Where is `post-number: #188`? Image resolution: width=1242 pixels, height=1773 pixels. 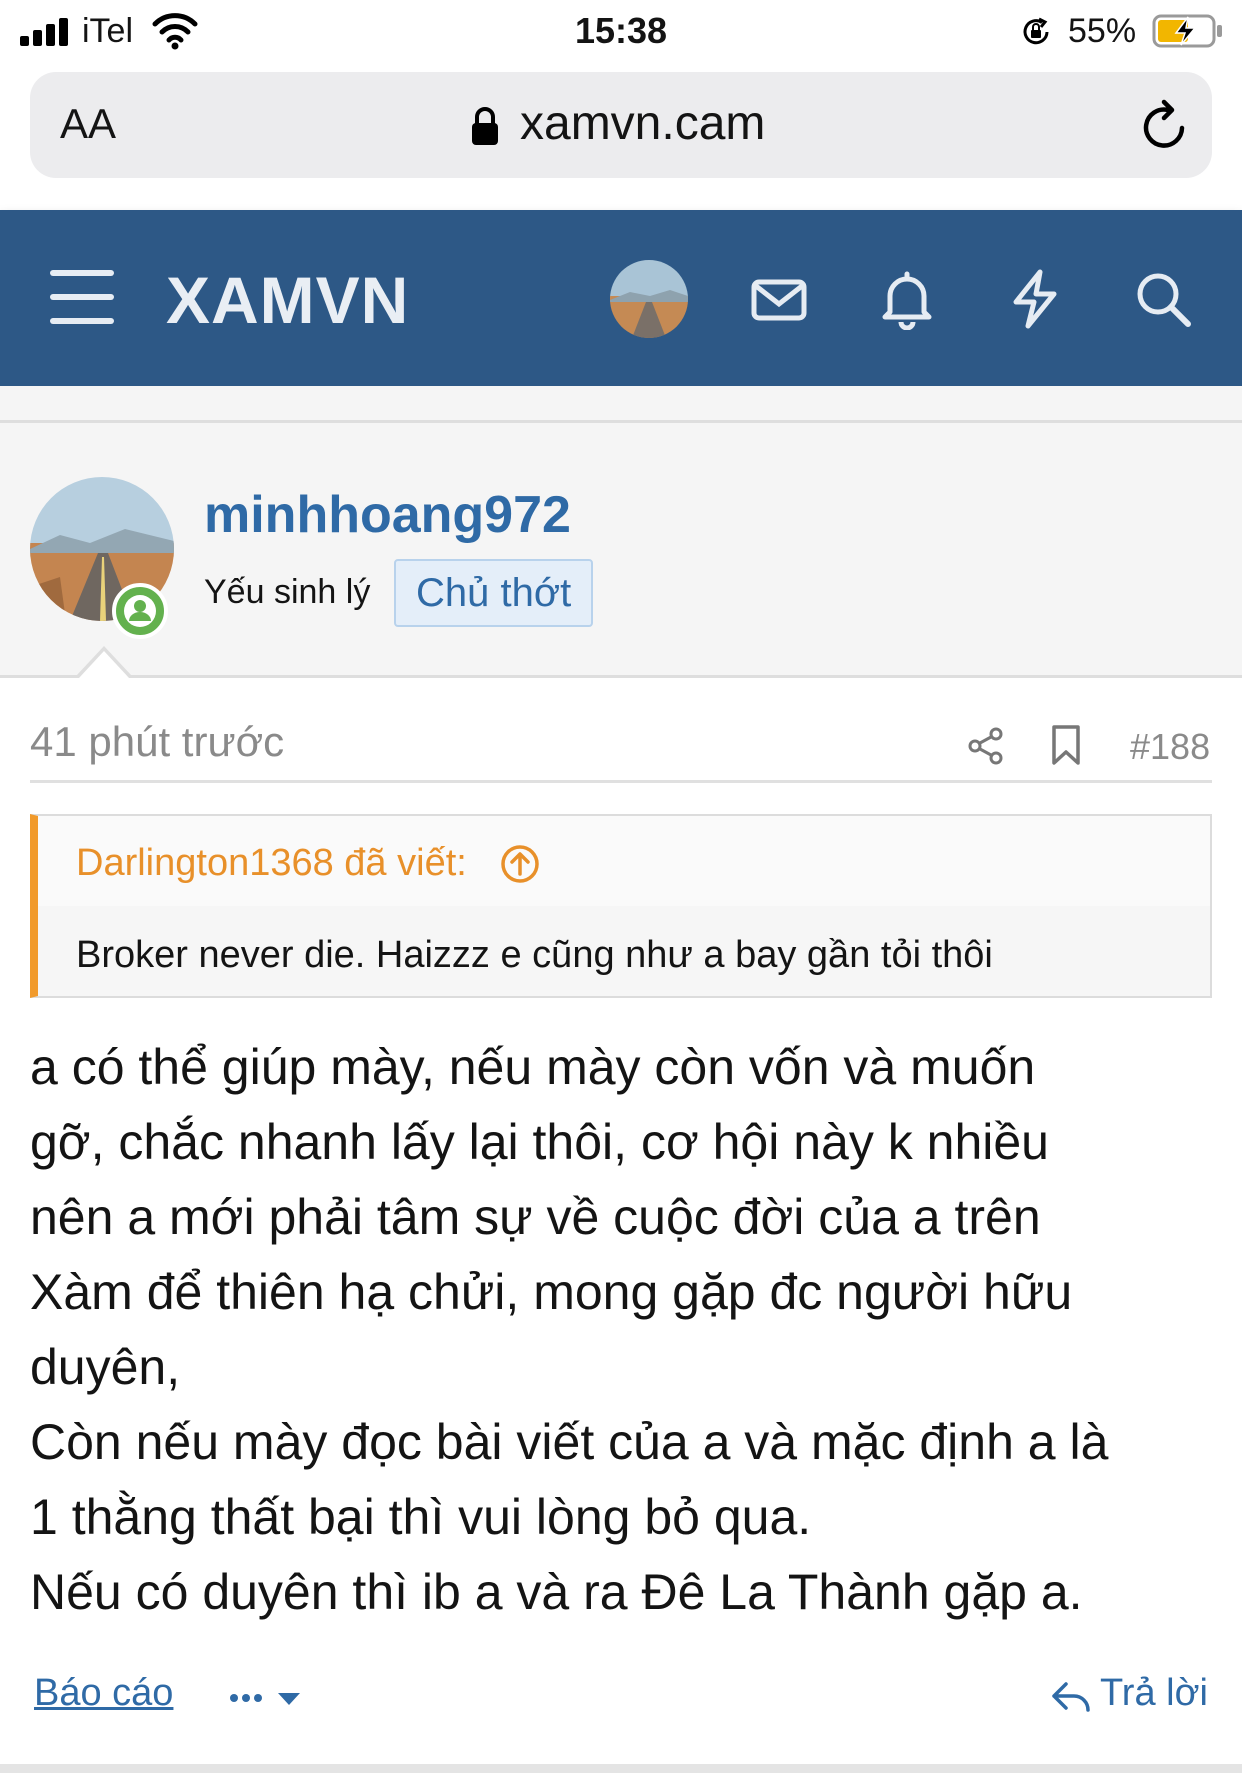
post-number: #188 is located at coordinates (1170, 747).